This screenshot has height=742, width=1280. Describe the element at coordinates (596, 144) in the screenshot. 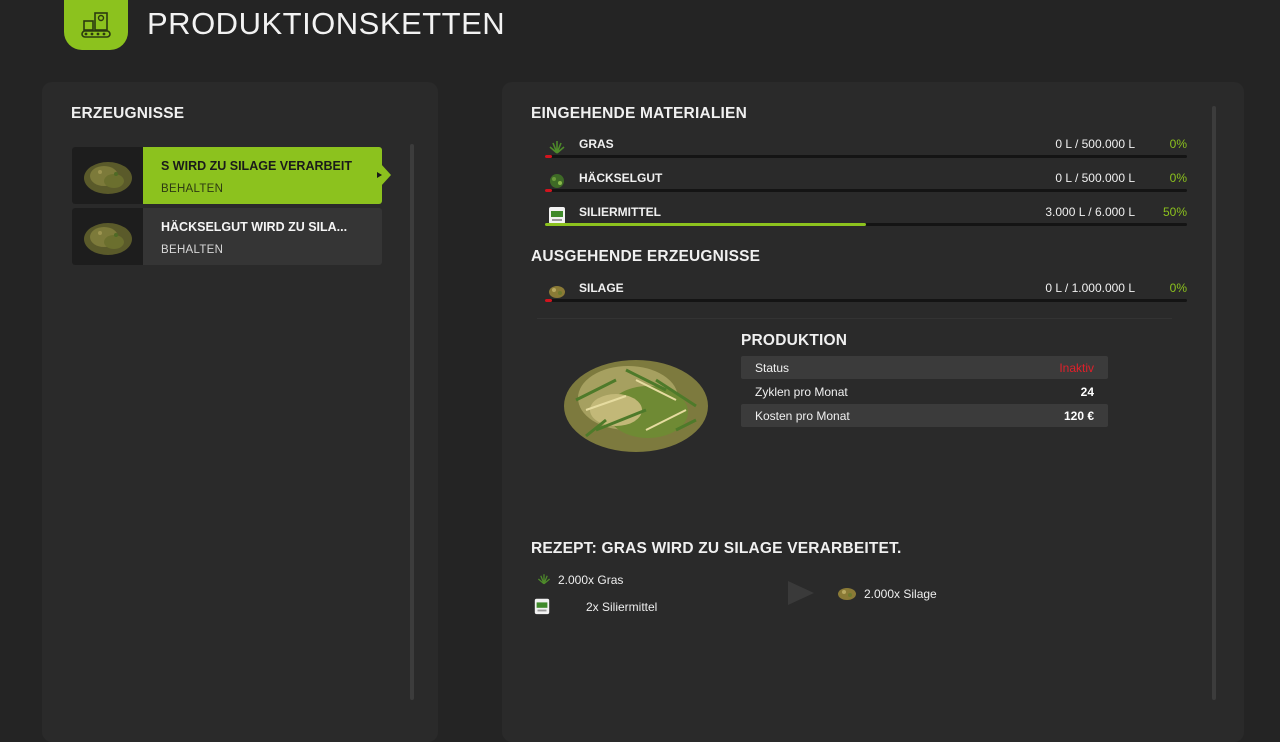

I see `material-name: GRAS` at that location.